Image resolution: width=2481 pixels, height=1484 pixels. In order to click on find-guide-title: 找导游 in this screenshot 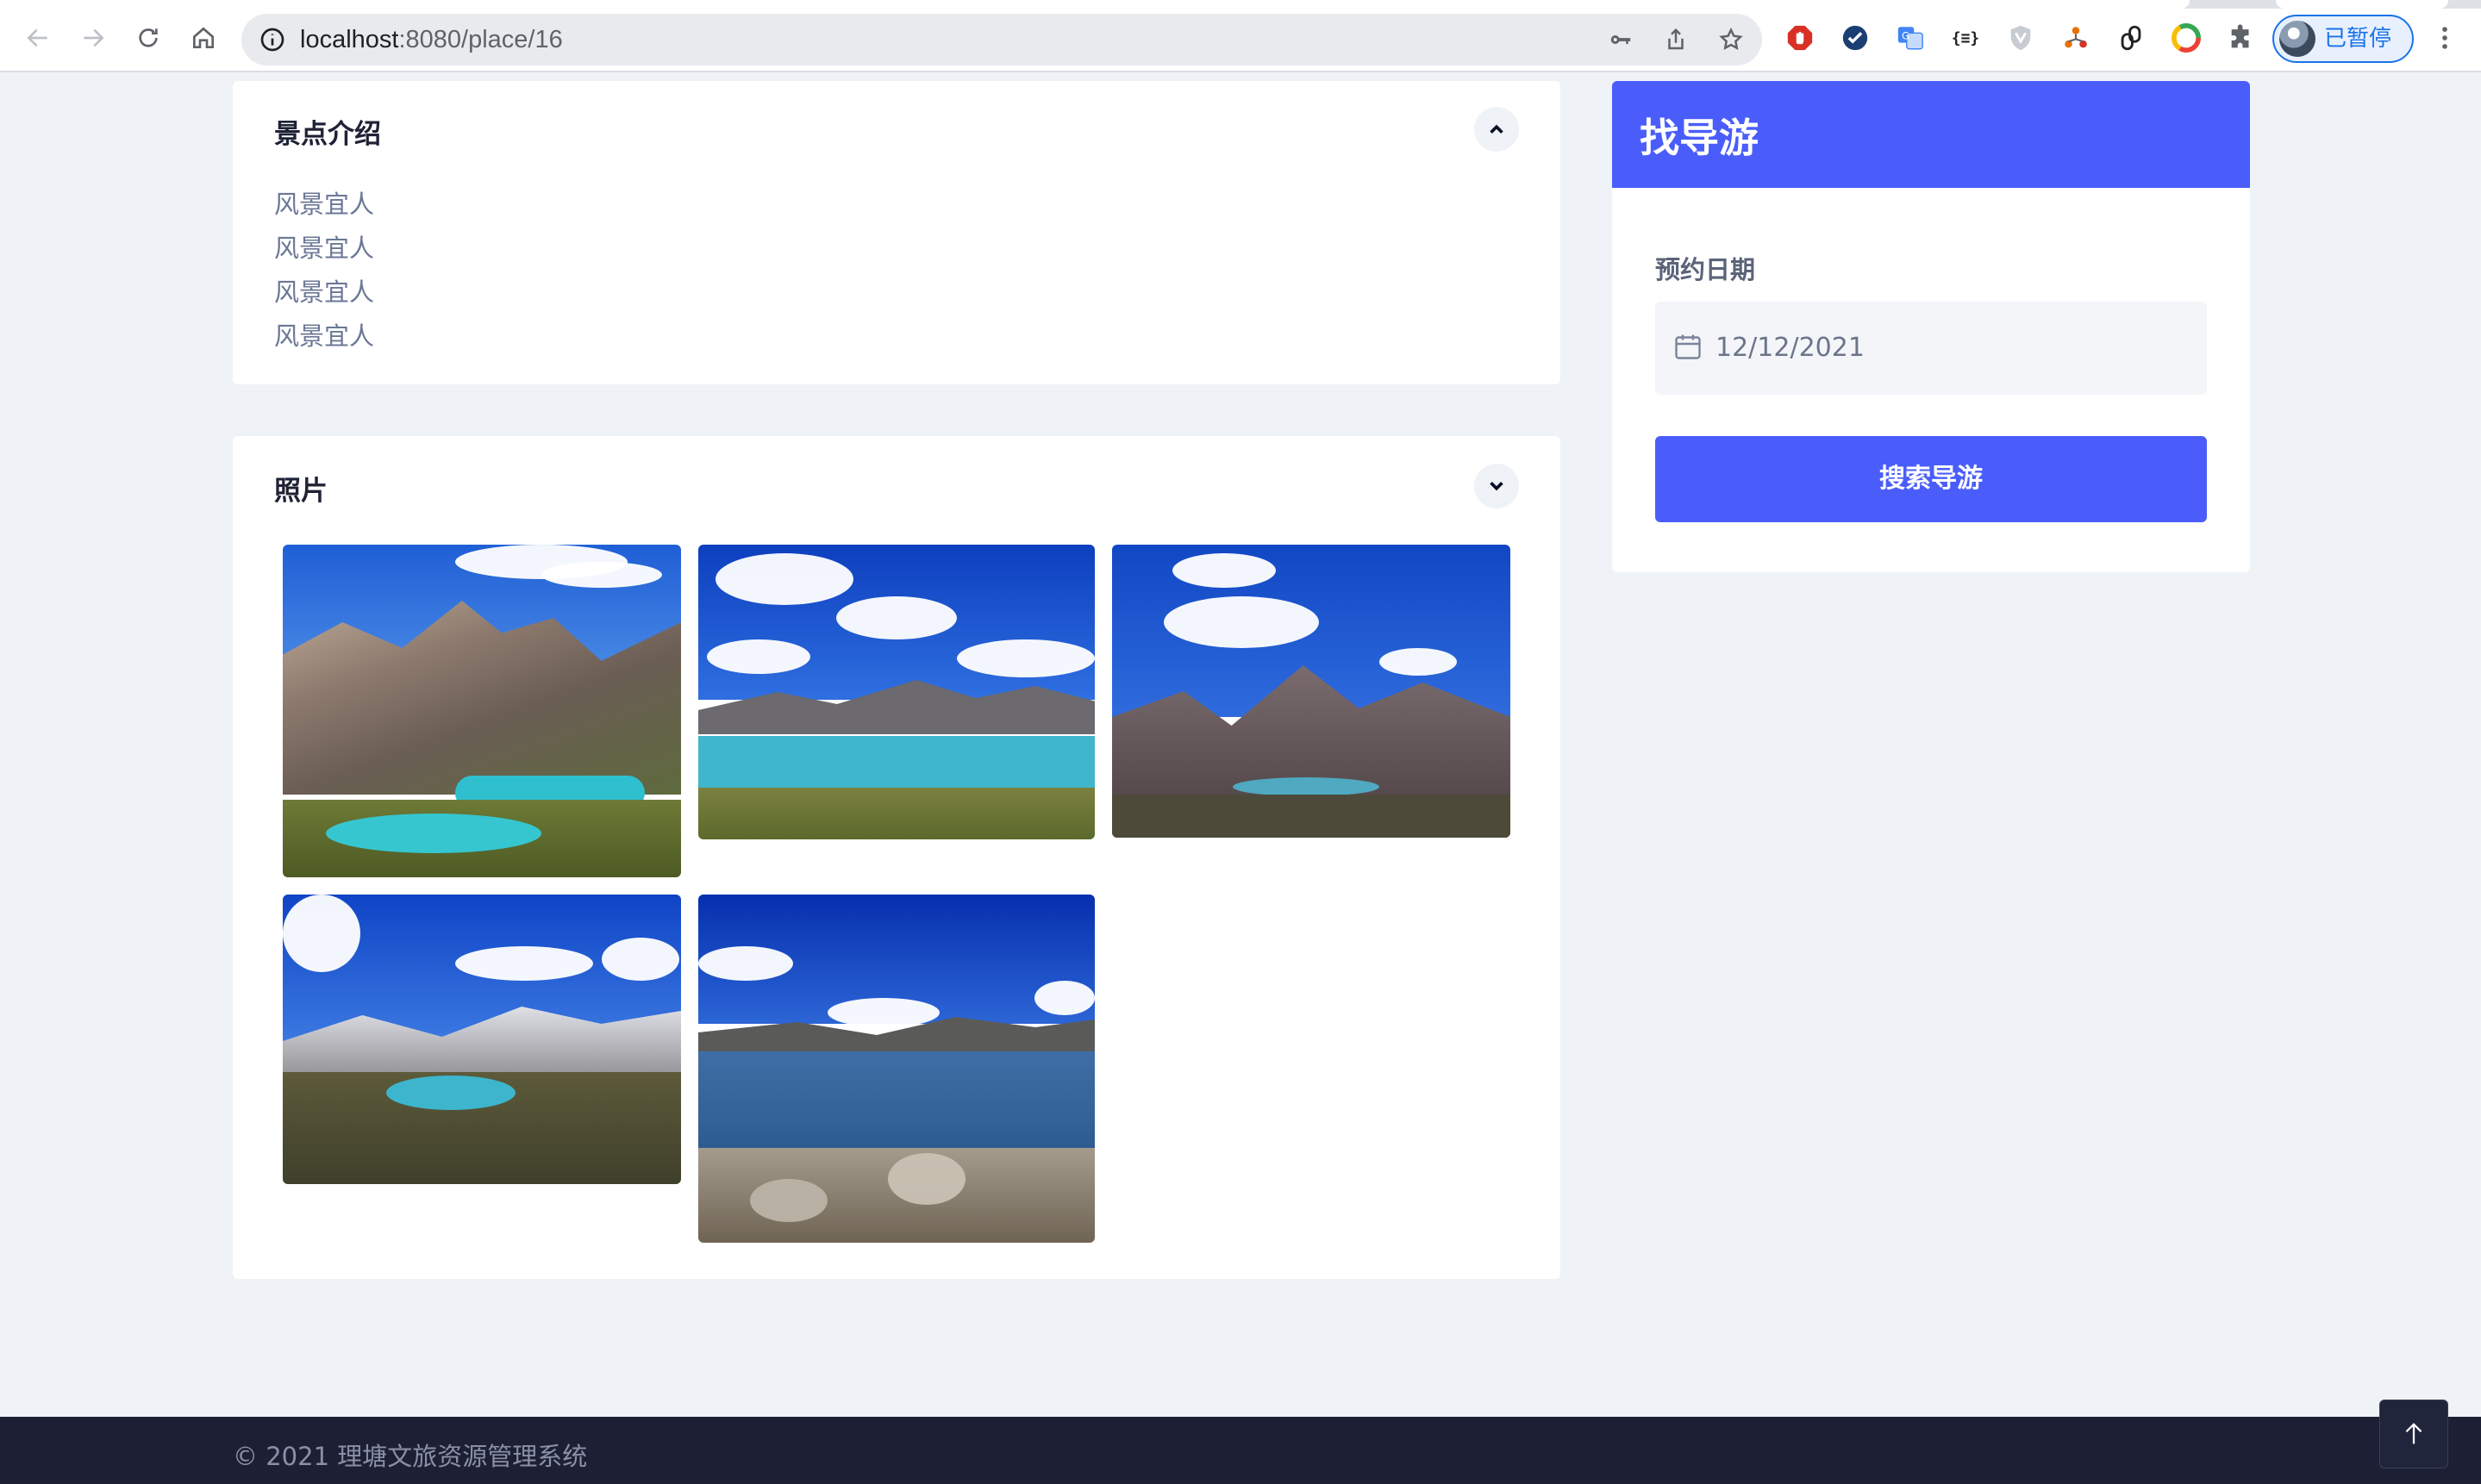, I will do `click(1699, 138)`.